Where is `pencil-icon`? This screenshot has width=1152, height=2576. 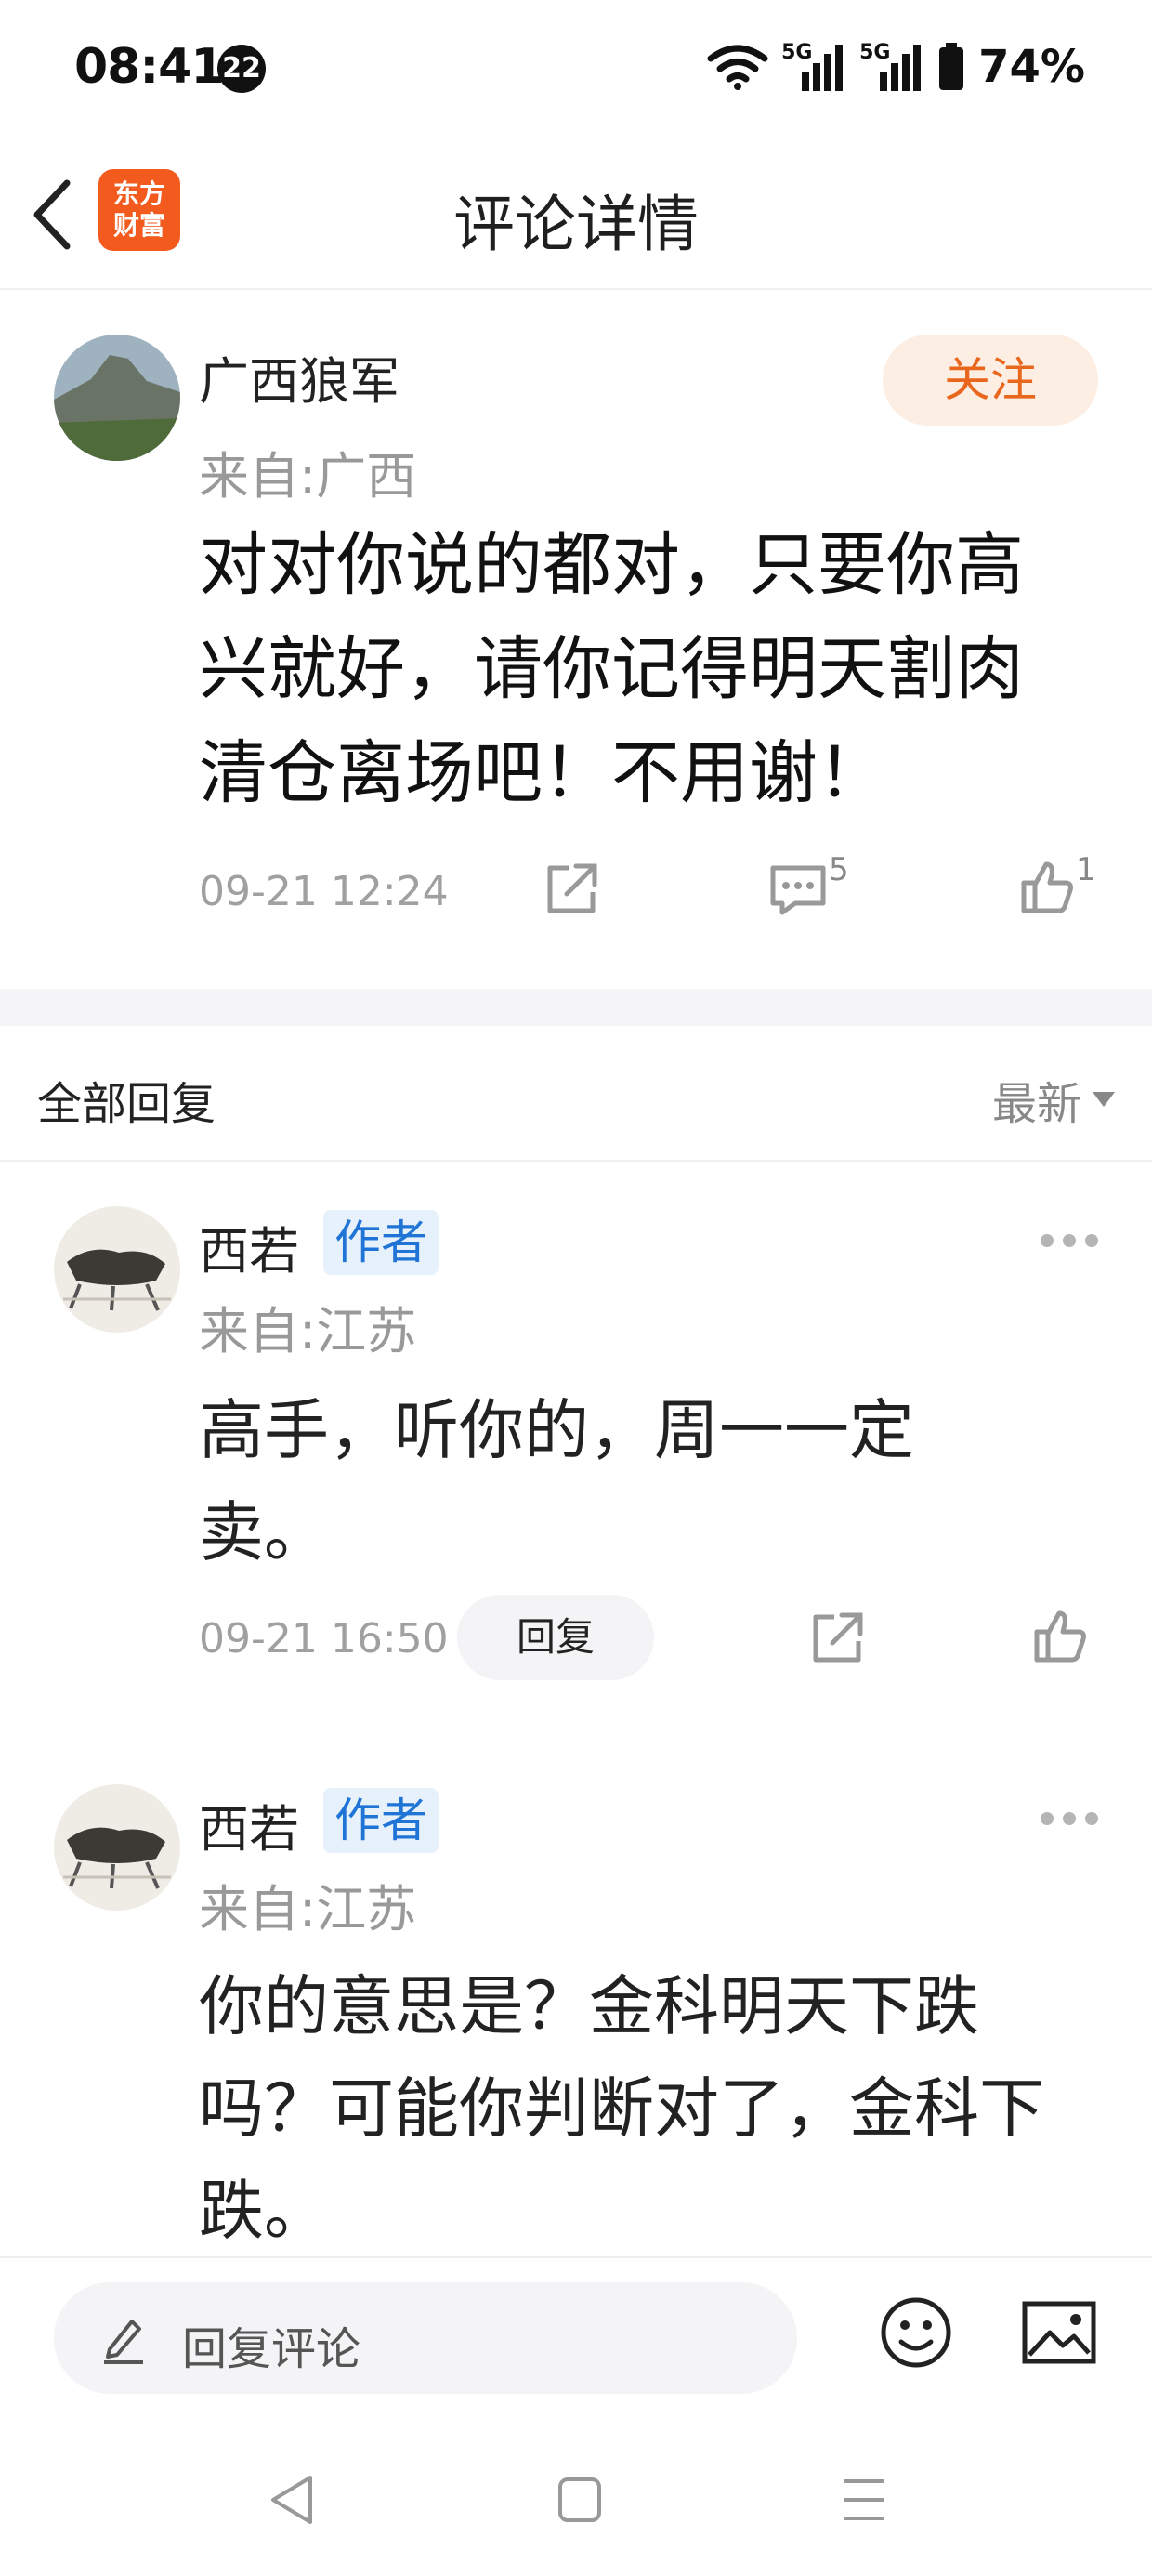 pencil-icon is located at coordinates (123, 2342).